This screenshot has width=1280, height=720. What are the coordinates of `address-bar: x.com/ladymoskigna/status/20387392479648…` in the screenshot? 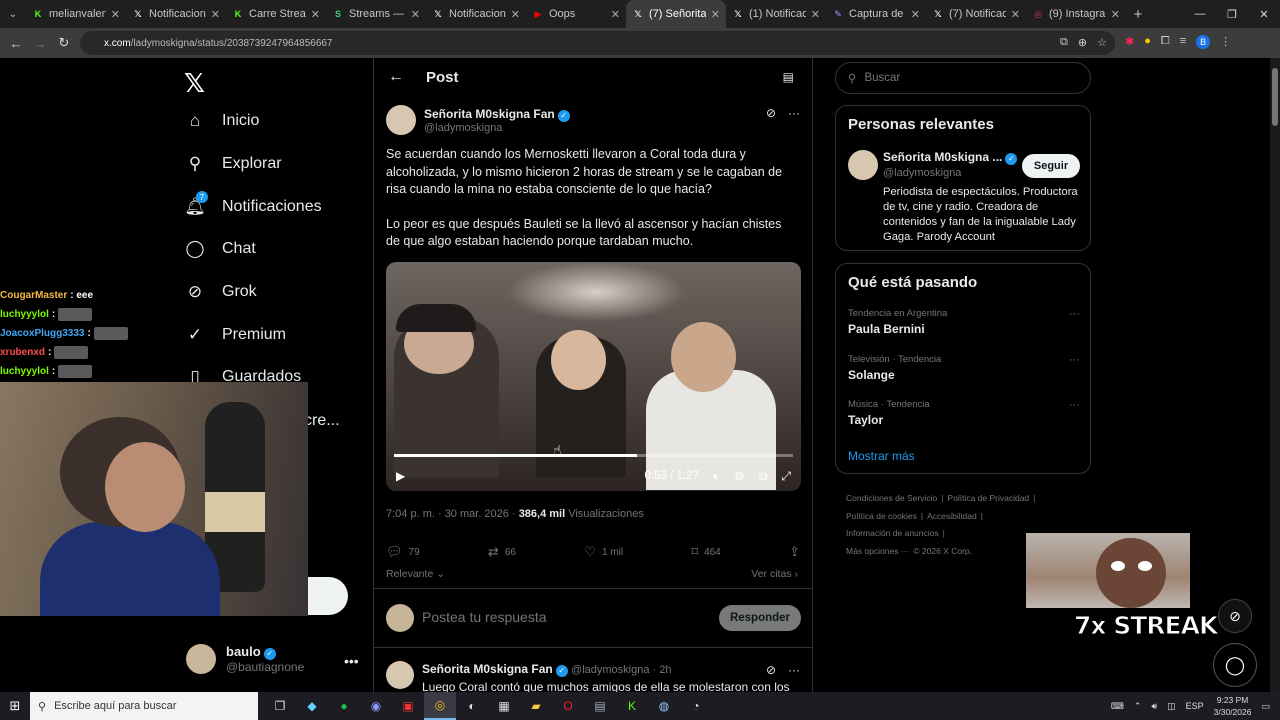 It's located at (597, 43).